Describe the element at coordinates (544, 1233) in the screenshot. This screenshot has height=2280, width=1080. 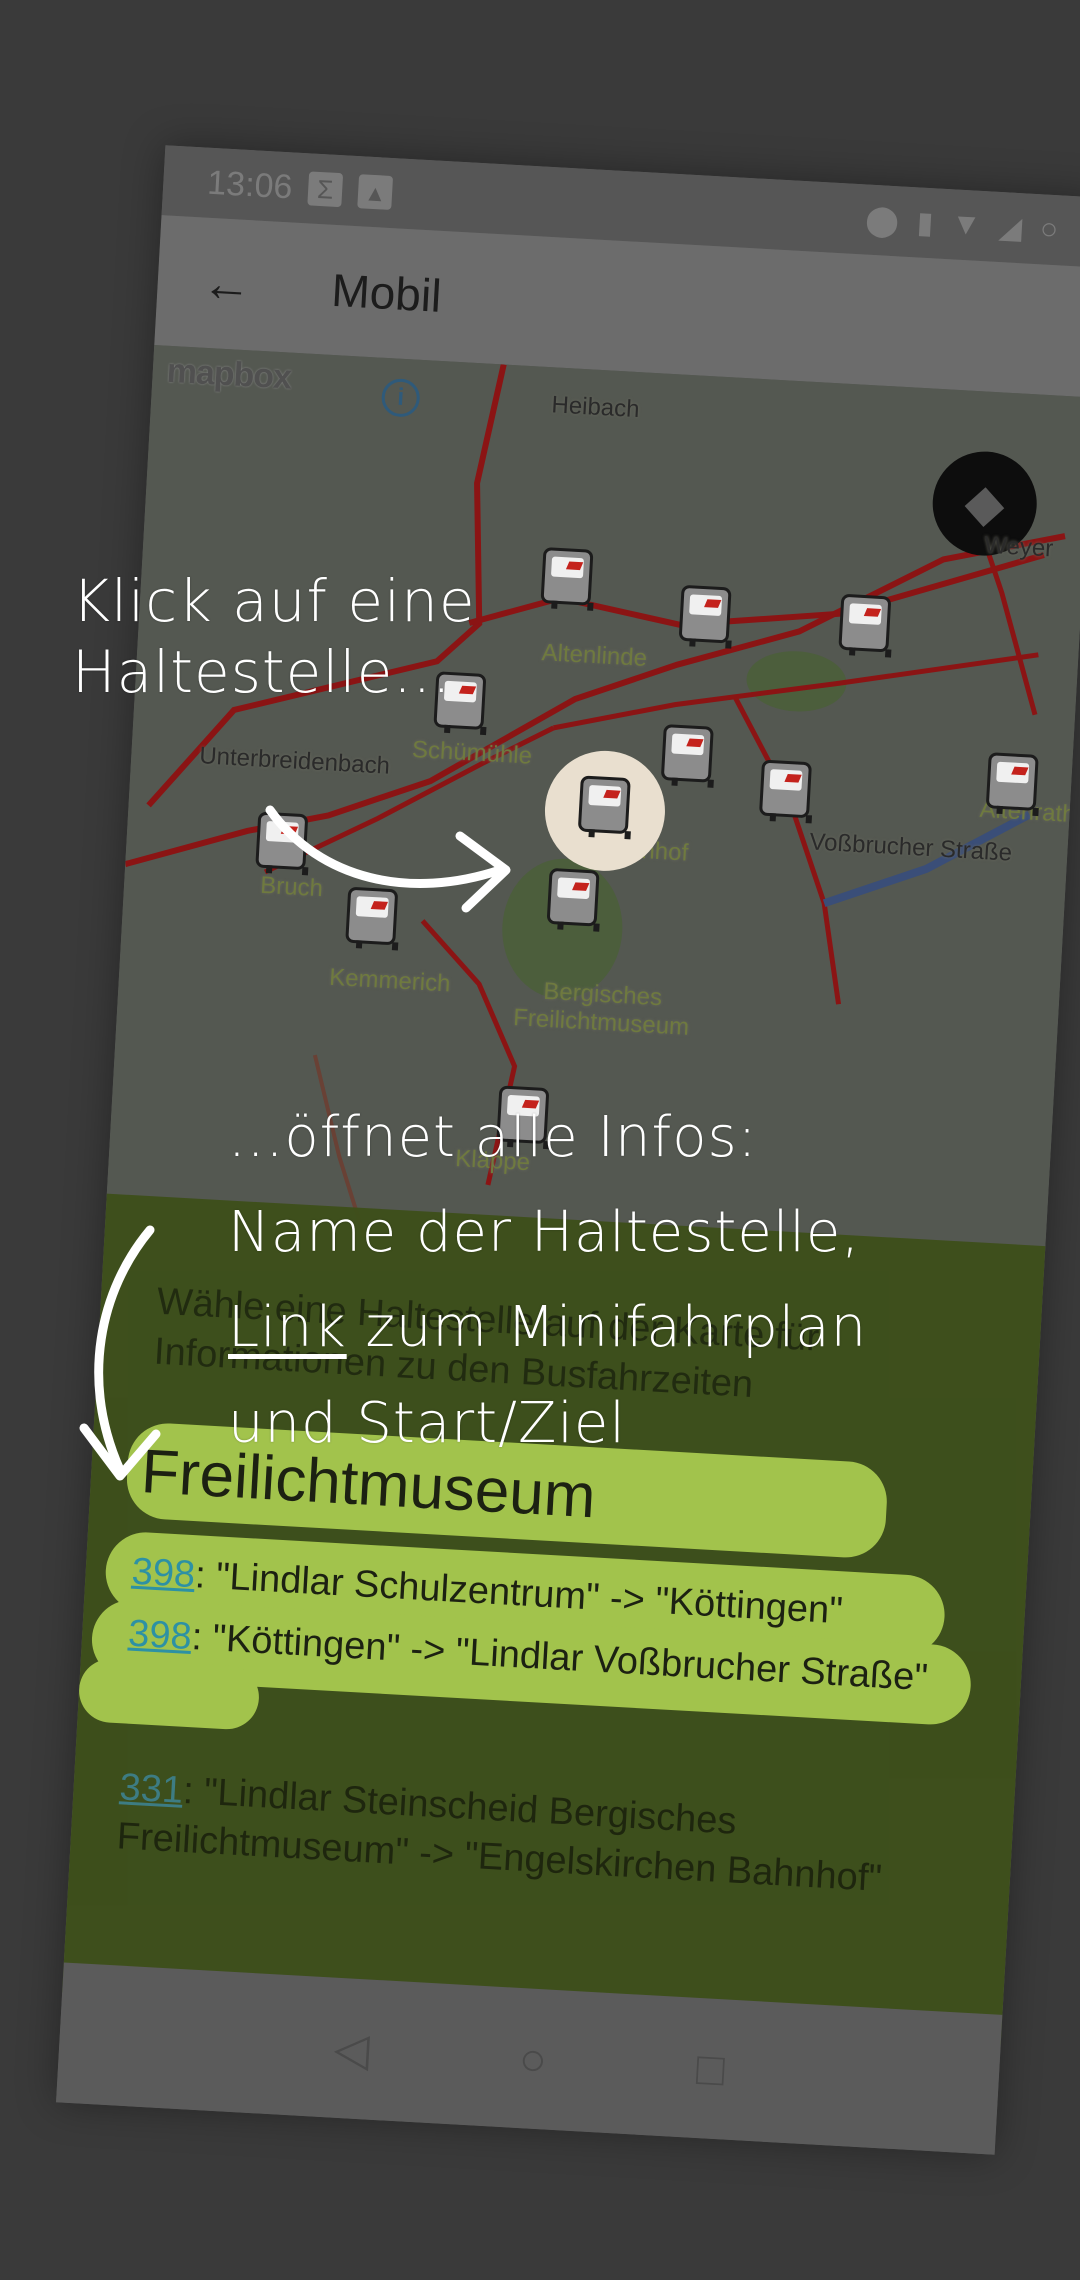
I see `annotation-line: Name der Haltestelle,` at that location.